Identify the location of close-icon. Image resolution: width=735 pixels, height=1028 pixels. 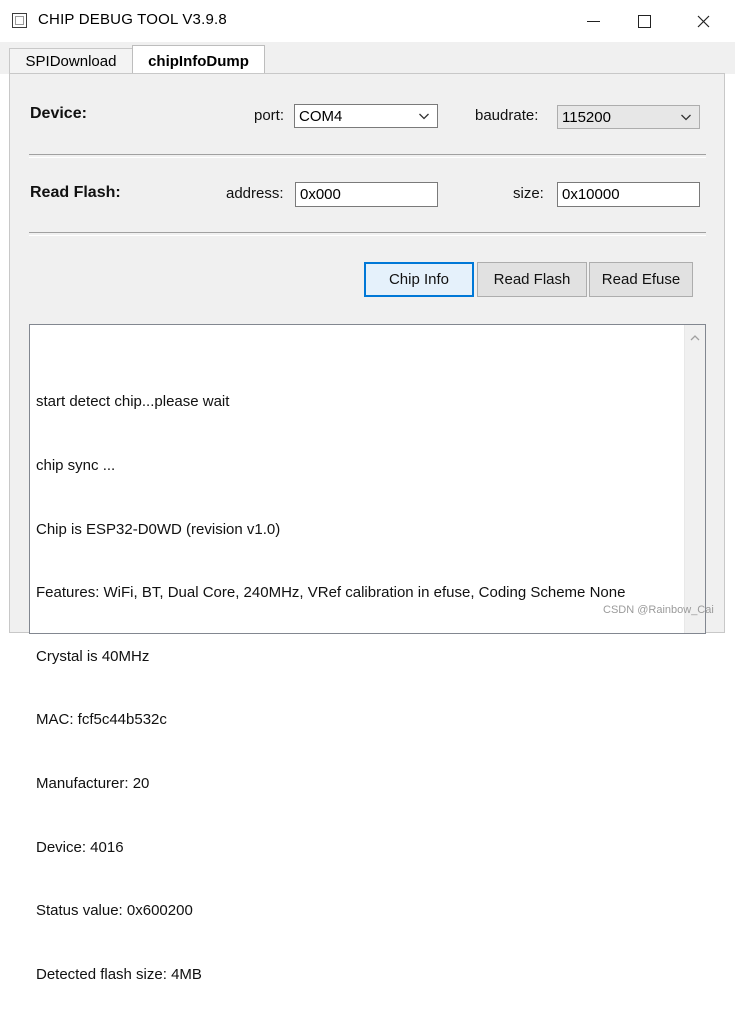
(703, 21).